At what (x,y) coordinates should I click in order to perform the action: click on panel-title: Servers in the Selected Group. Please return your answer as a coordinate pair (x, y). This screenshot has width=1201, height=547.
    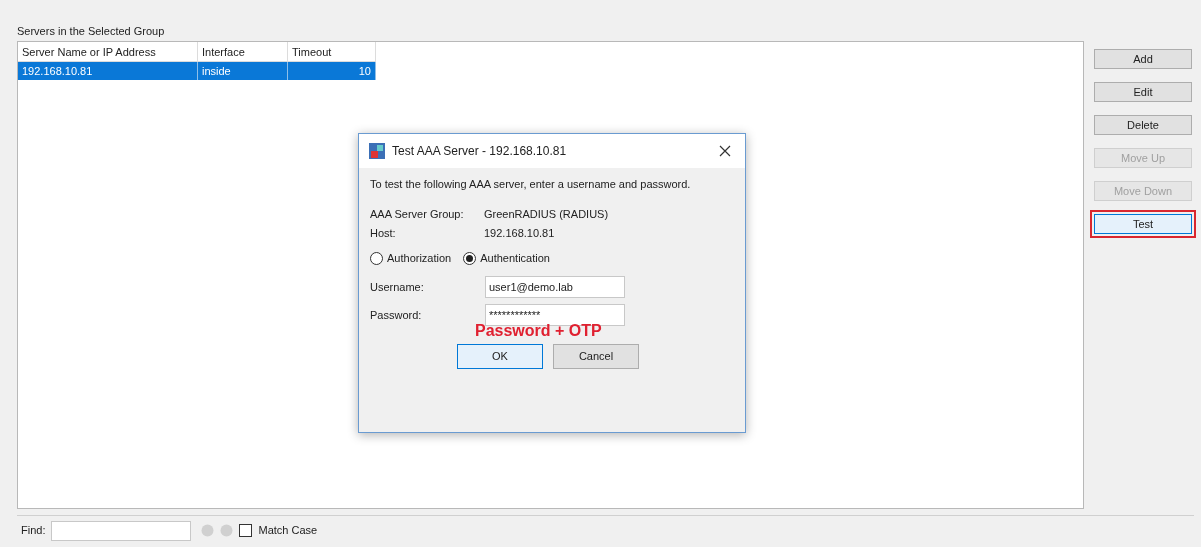
    Looking at the image, I should click on (91, 31).